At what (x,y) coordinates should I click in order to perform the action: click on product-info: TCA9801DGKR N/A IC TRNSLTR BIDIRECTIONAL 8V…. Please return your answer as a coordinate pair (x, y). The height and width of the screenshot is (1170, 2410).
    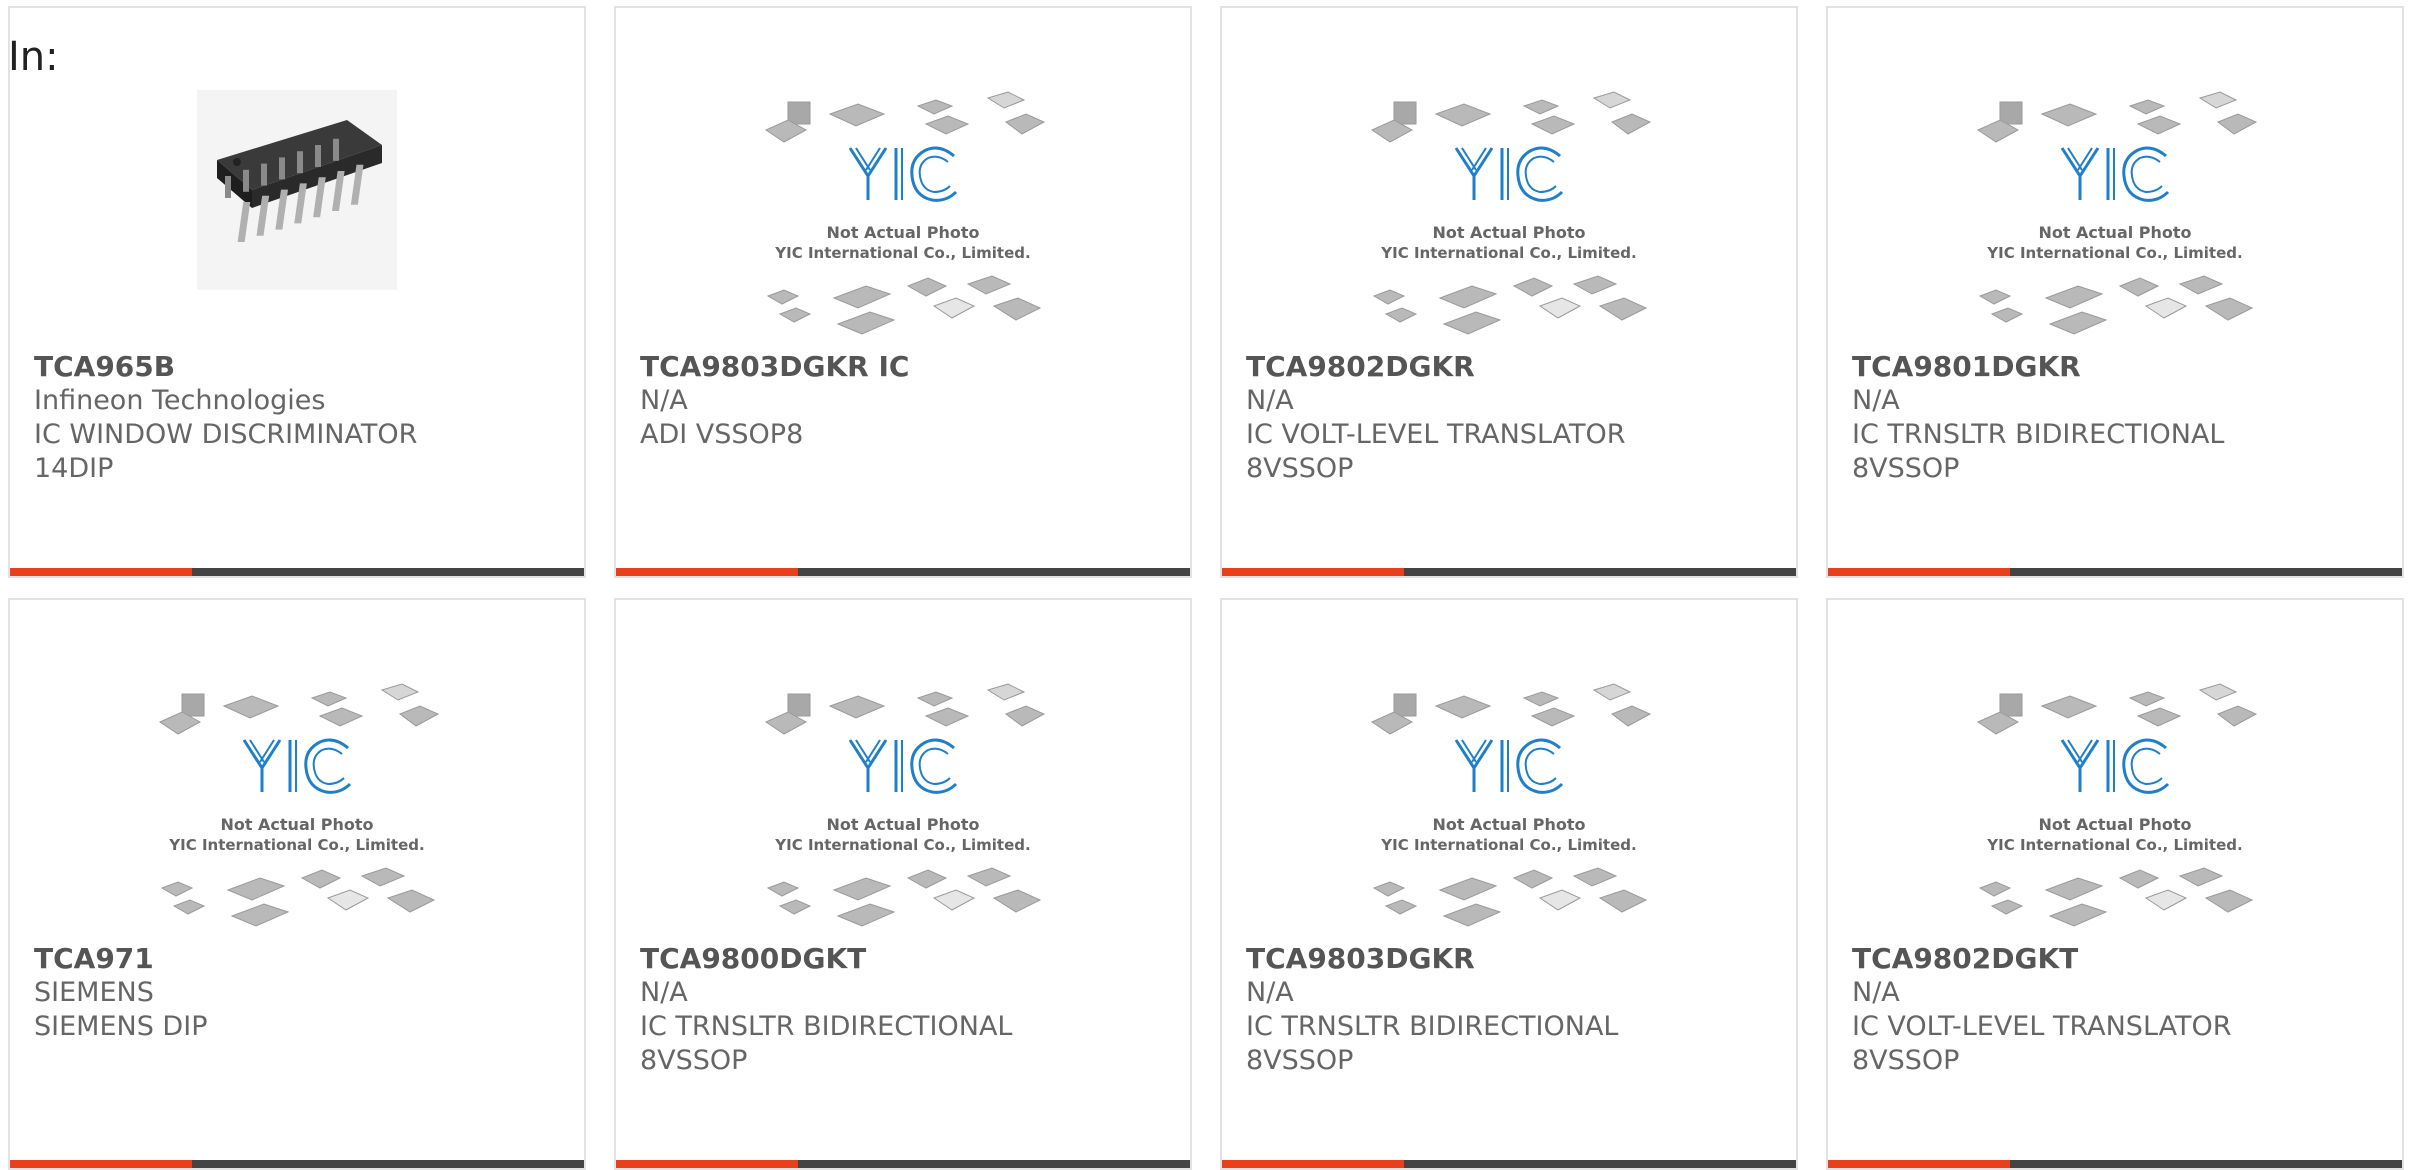
    Looking at the image, I should click on (2117, 418).